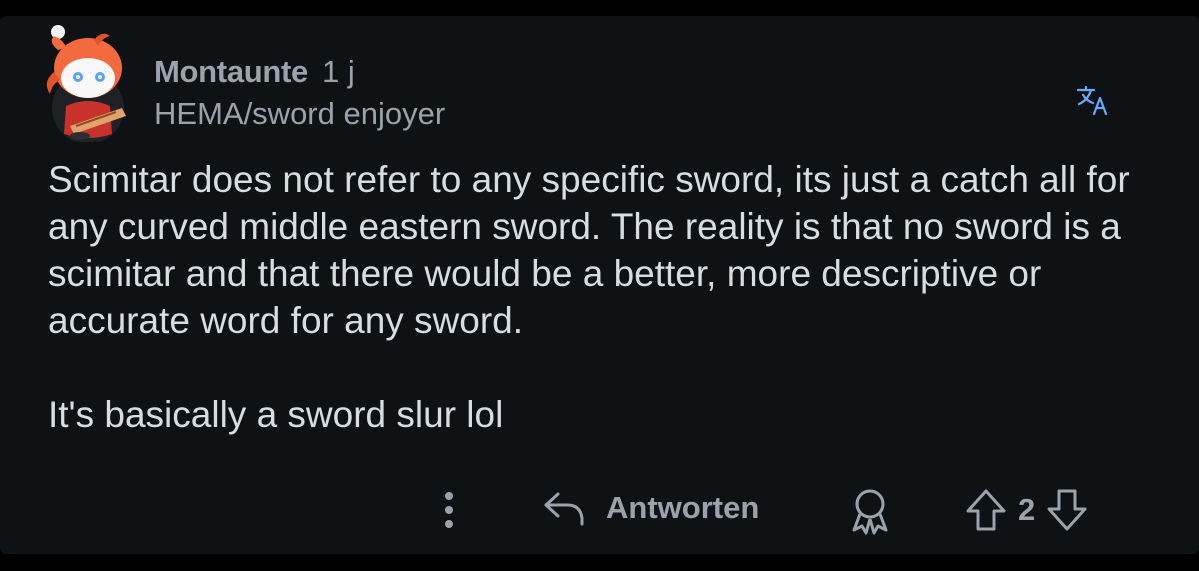  I want to click on vote-count: 2, so click(1027, 509).